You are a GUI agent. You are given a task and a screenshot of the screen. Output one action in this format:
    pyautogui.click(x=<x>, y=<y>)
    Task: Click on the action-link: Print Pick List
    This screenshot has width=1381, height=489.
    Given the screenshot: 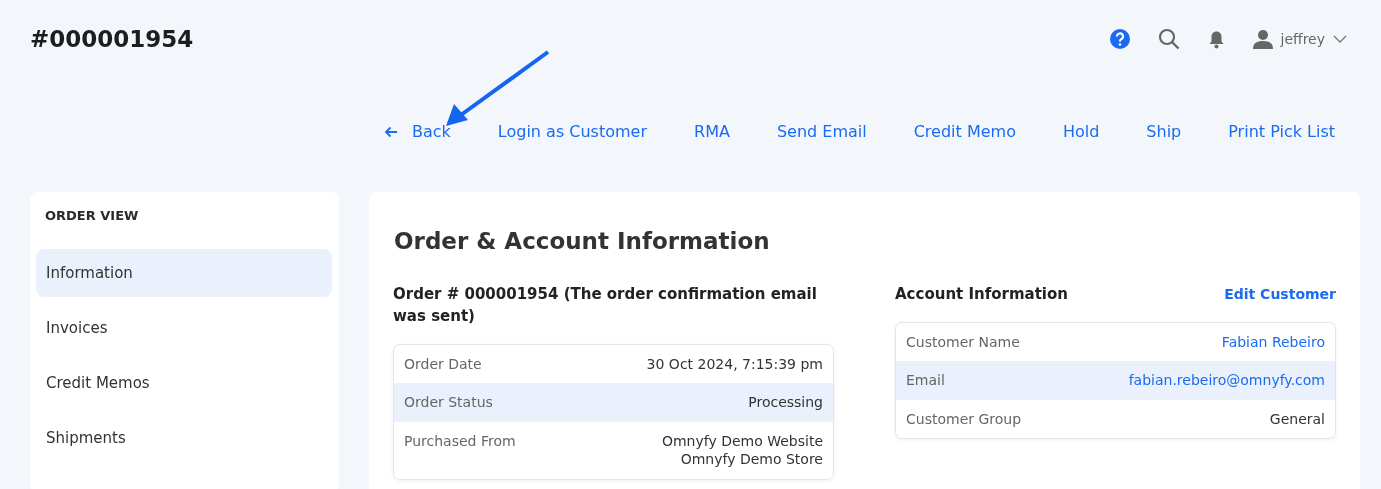 What is the action you would take?
    pyautogui.click(x=1281, y=131)
    